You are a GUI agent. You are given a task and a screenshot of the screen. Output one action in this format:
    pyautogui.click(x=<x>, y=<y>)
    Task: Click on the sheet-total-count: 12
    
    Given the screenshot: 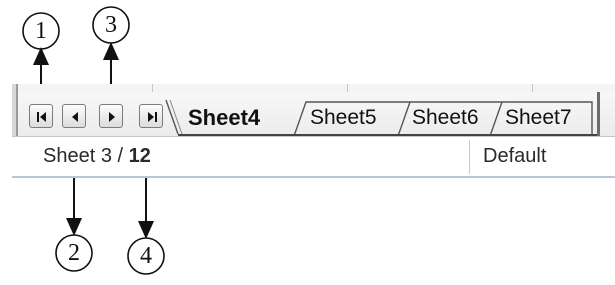 What is the action you would take?
    pyautogui.click(x=139, y=156)
    